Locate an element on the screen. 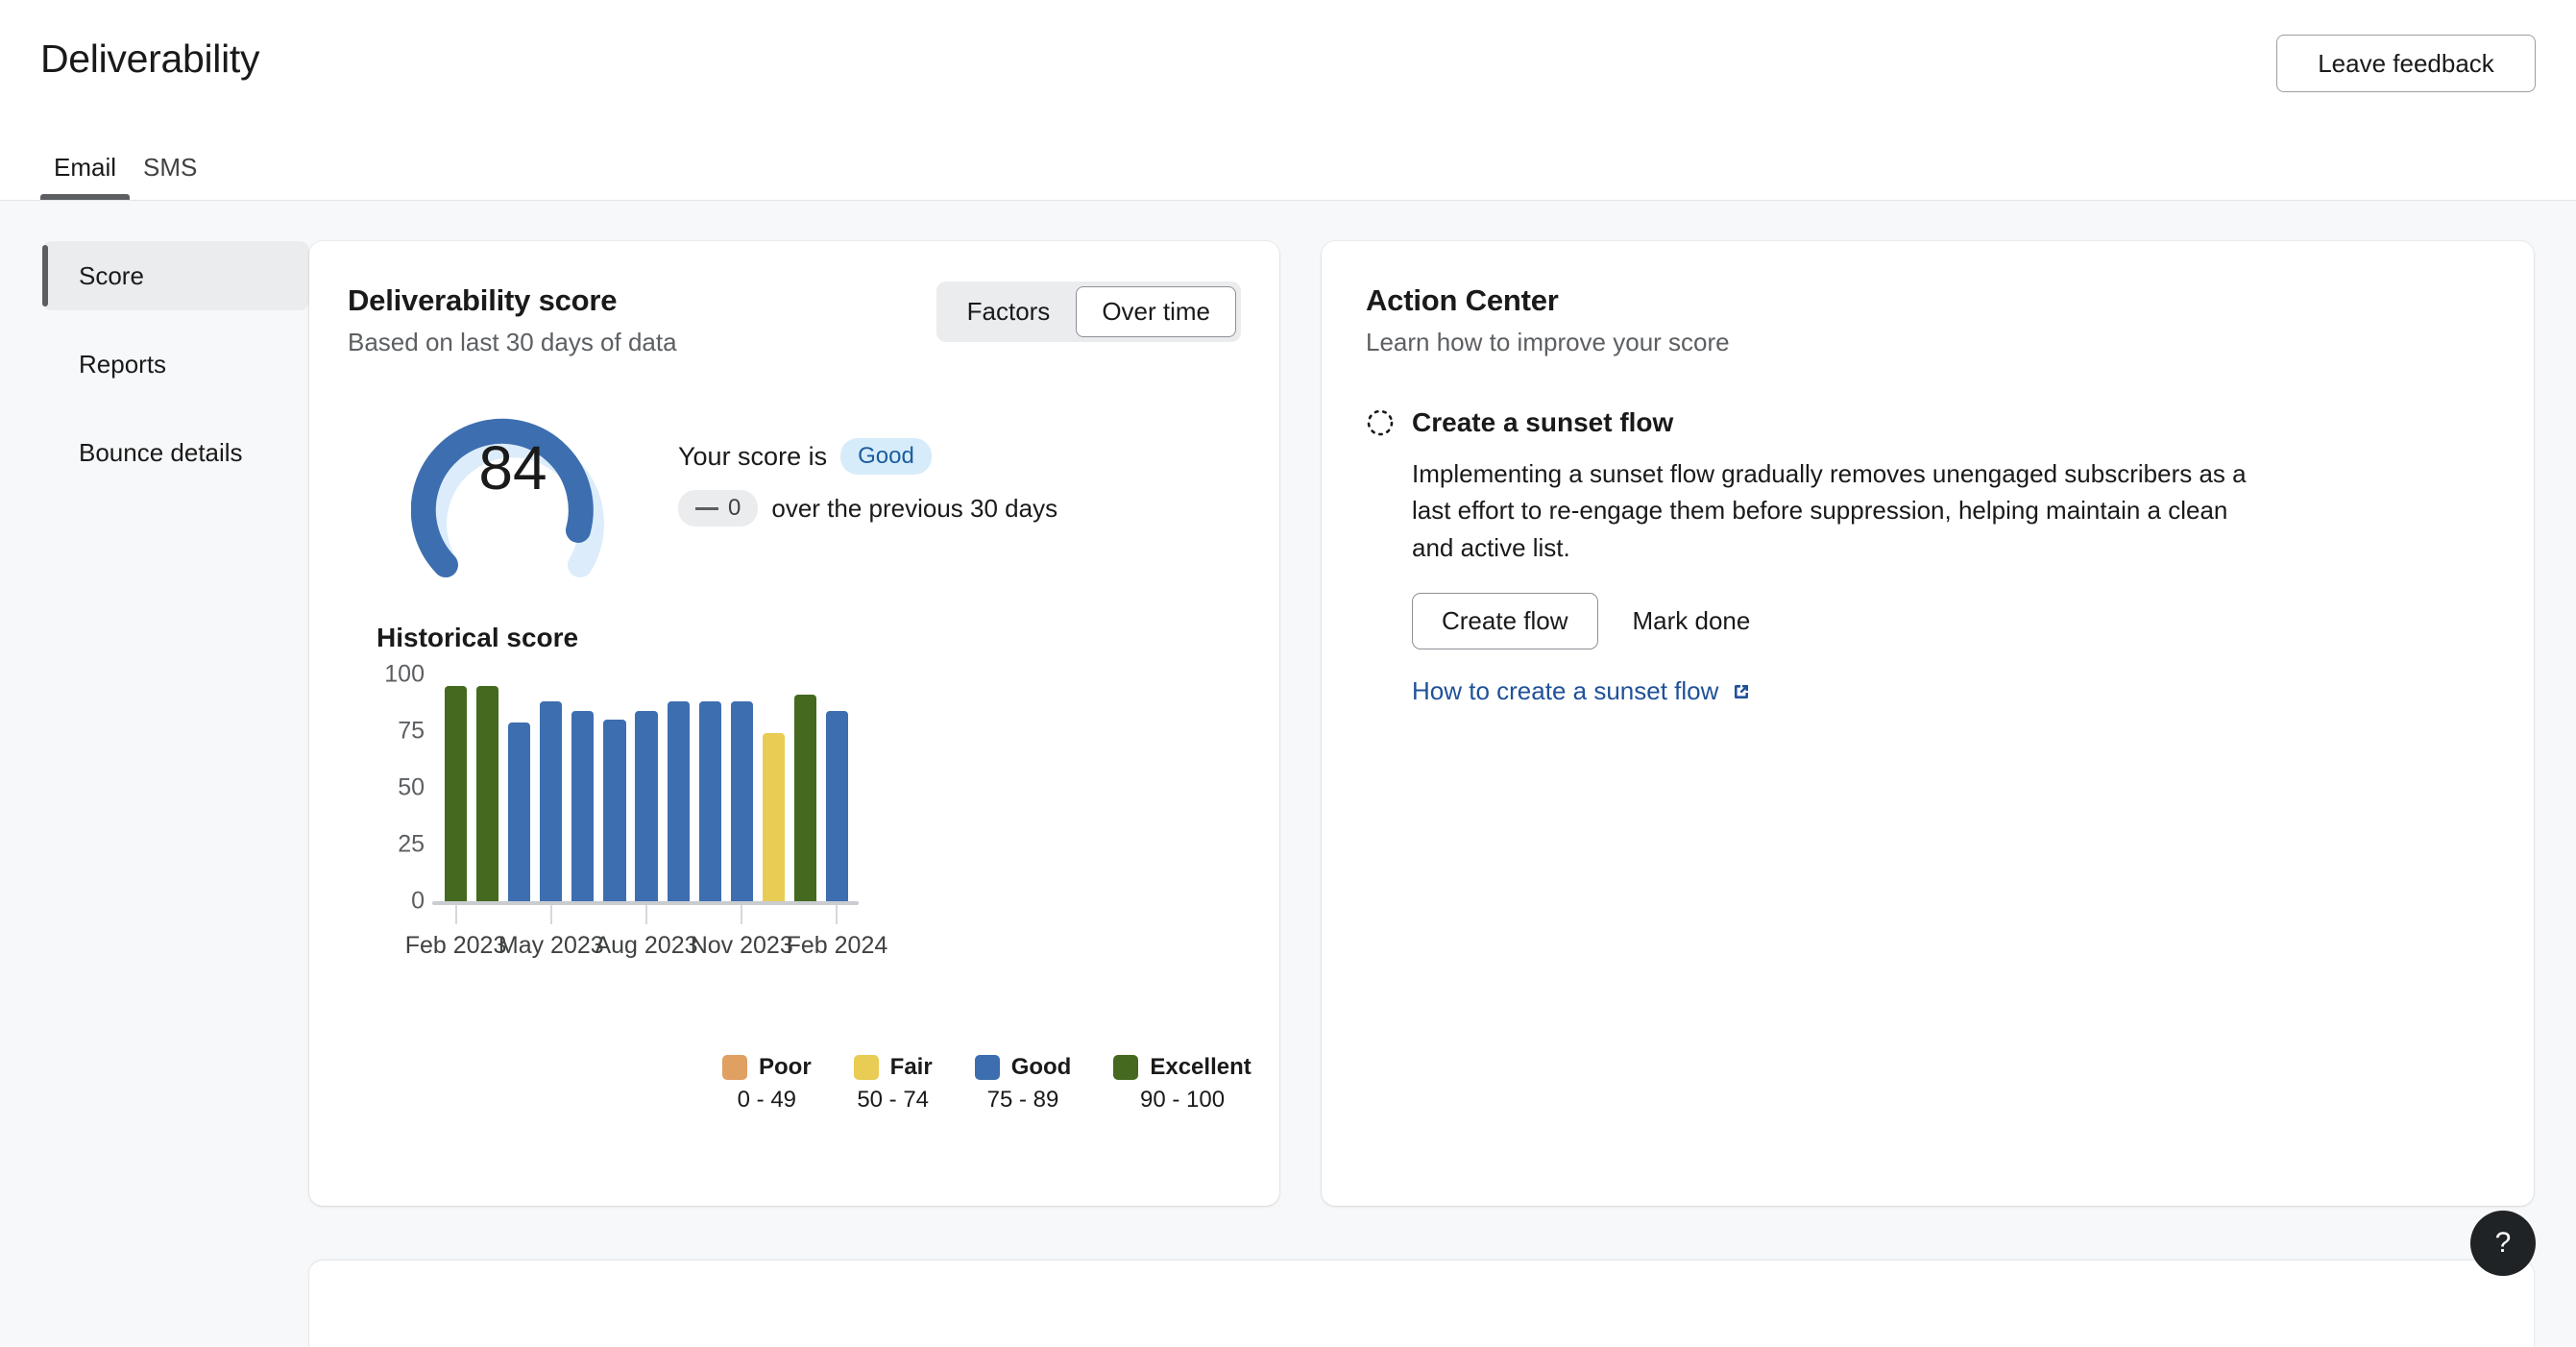 This screenshot has width=2576, height=1347. delta-suffix-label: over the previous 30 days is located at coordinates (914, 508).